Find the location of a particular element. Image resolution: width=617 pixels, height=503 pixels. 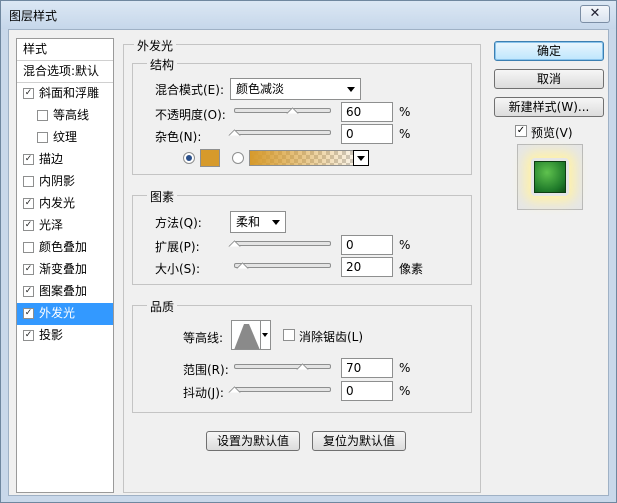

style-item: ✓ 渐变叠加 is located at coordinates (65, 270).